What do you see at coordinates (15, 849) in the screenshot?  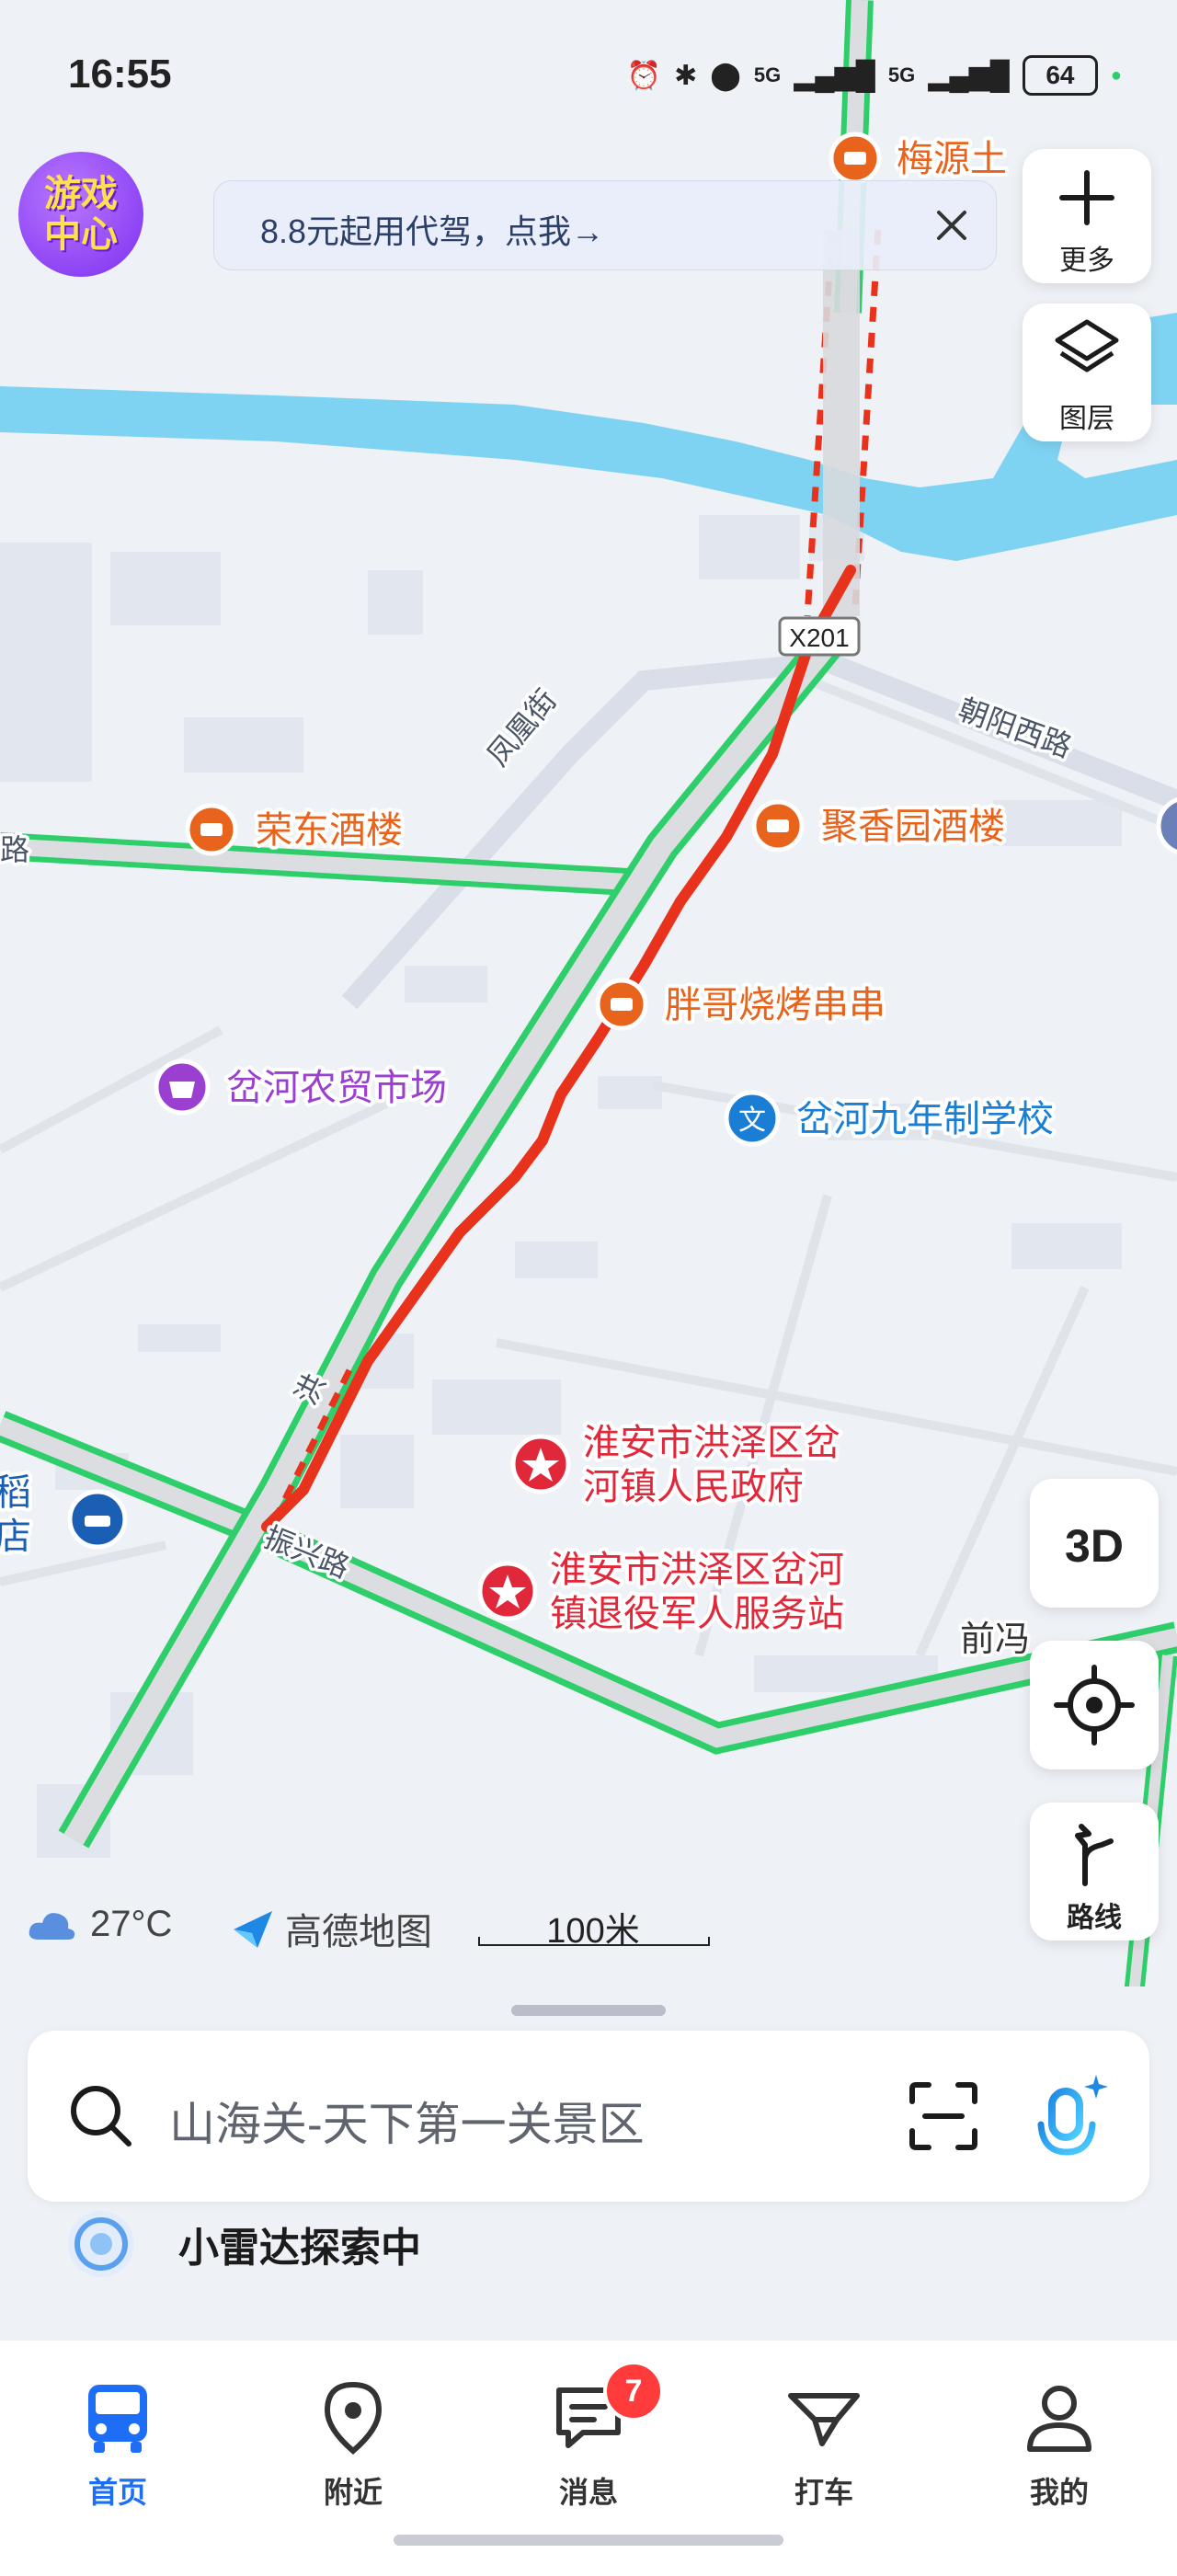 I see `road-label-left: 路` at bounding box center [15, 849].